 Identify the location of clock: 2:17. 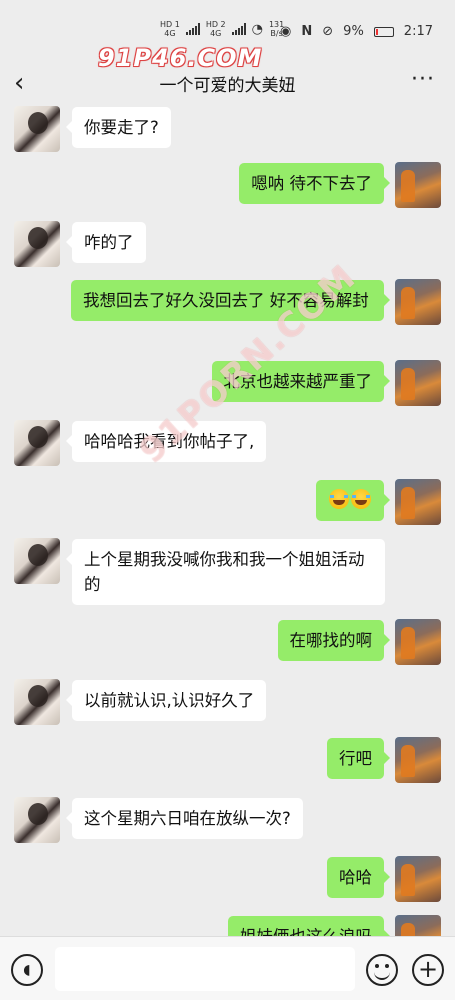
(418, 31).